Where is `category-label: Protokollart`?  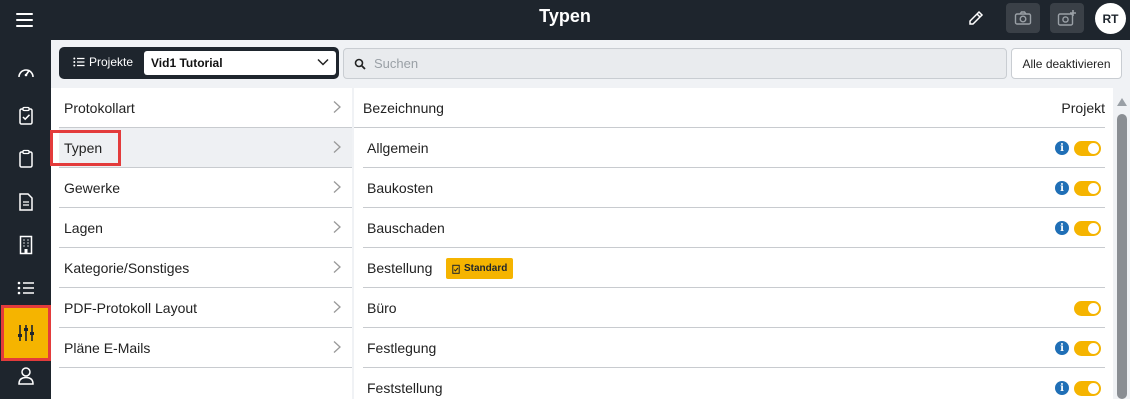
category-label: Protokollart is located at coordinates (99, 107).